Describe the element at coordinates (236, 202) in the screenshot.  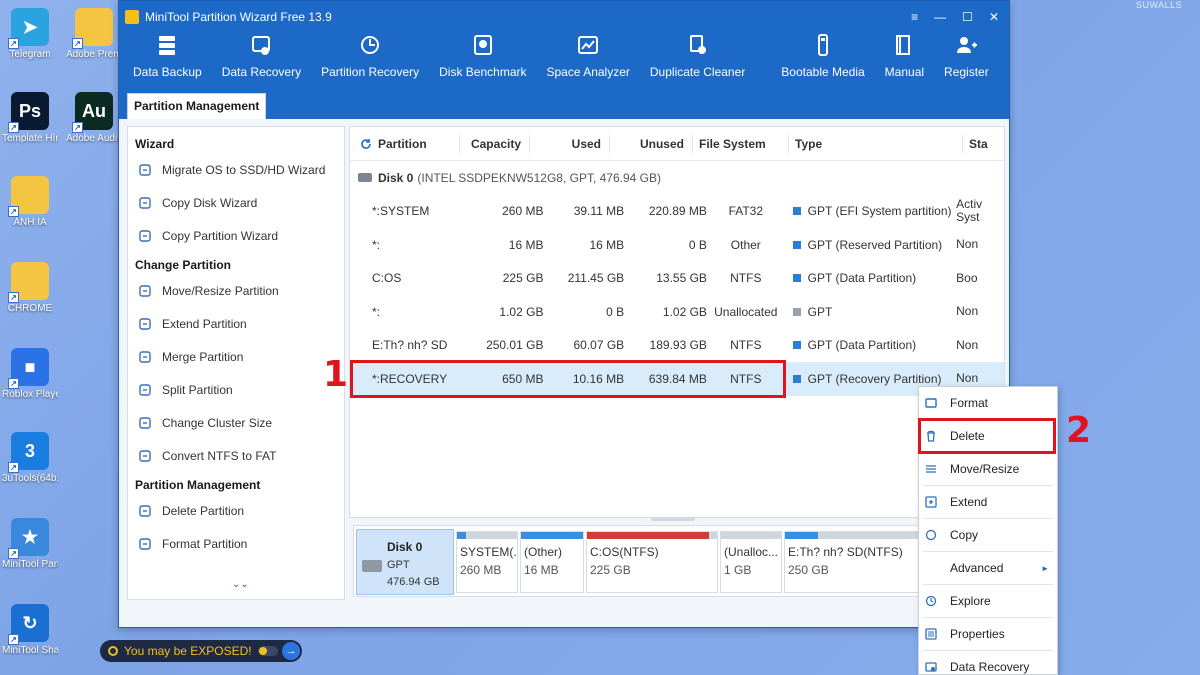
I see `sidebar-item: Copy Disk Wizard` at that location.